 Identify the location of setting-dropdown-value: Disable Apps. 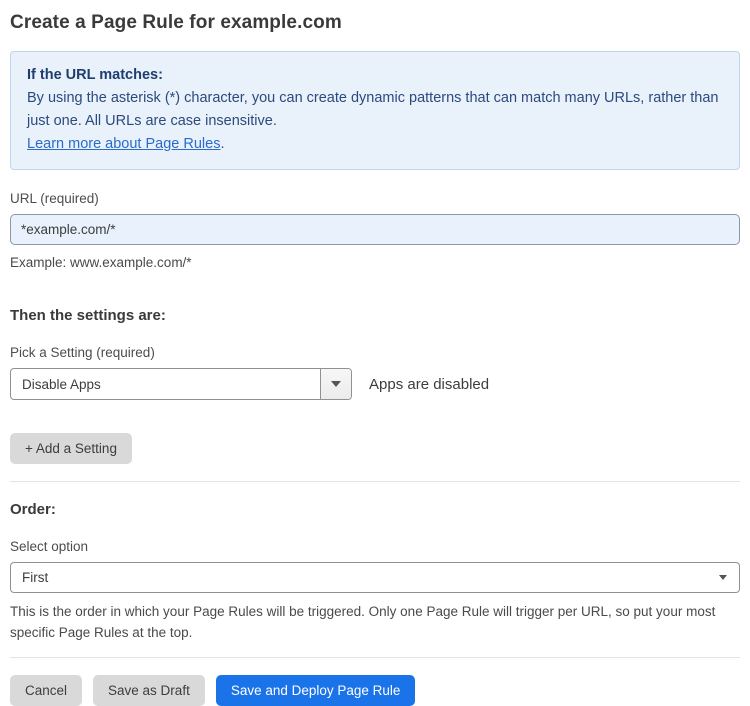
(61, 384).